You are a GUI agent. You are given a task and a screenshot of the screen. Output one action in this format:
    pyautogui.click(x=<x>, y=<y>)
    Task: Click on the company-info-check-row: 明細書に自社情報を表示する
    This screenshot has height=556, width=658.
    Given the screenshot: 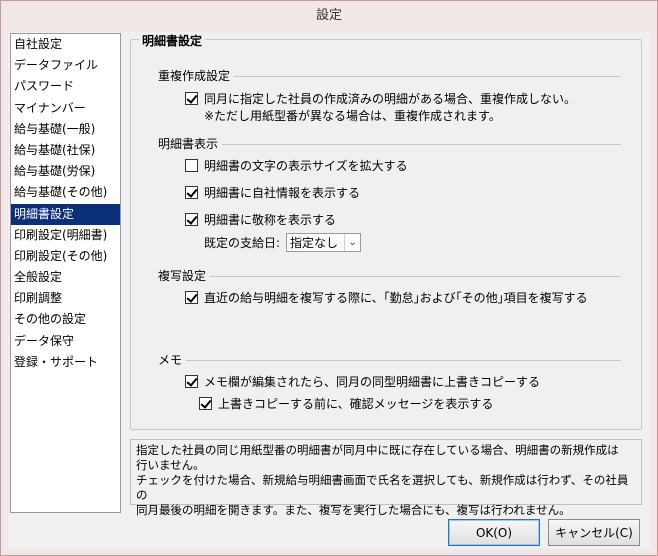 What is the action you would take?
    pyautogui.click(x=272, y=192)
    